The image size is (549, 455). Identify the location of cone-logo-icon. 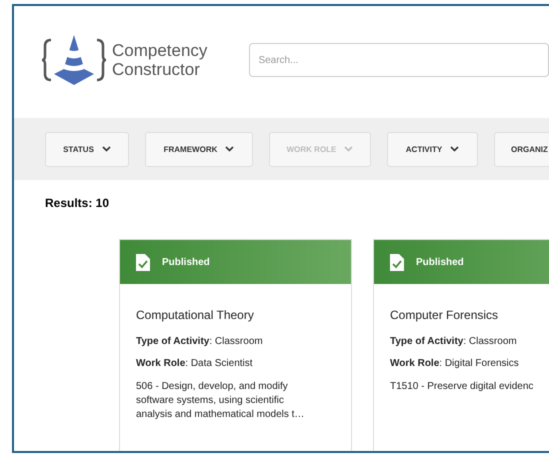
(74, 60).